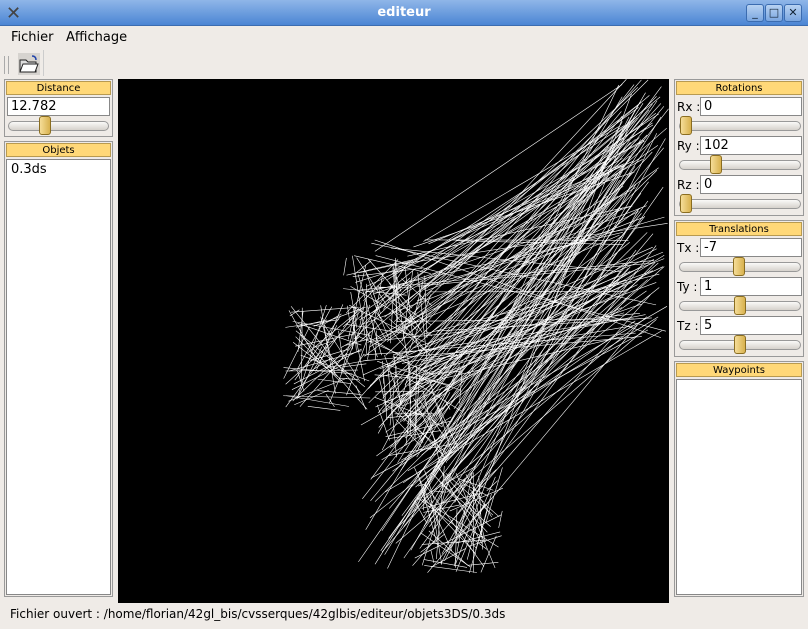 The height and width of the screenshot is (629, 808). What do you see at coordinates (688, 185) in the screenshot?
I see `rotations-label: Rz :` at bounding box center [688, 185].